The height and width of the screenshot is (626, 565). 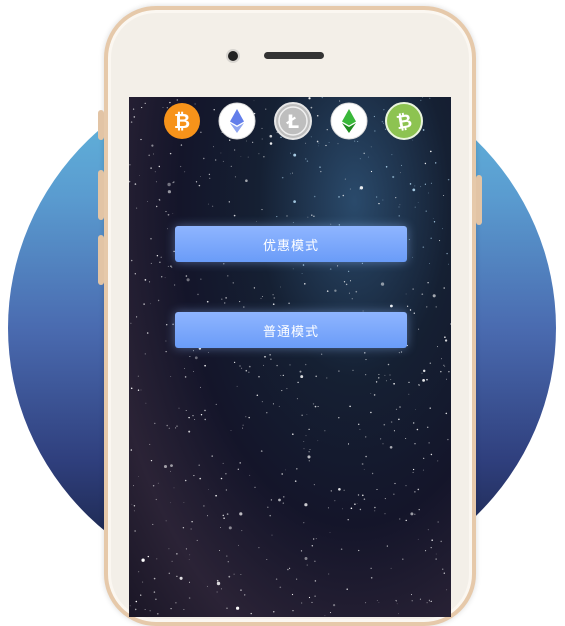 I want to click on normal-mode-button: 普通模式, so click(x=291, y=330).